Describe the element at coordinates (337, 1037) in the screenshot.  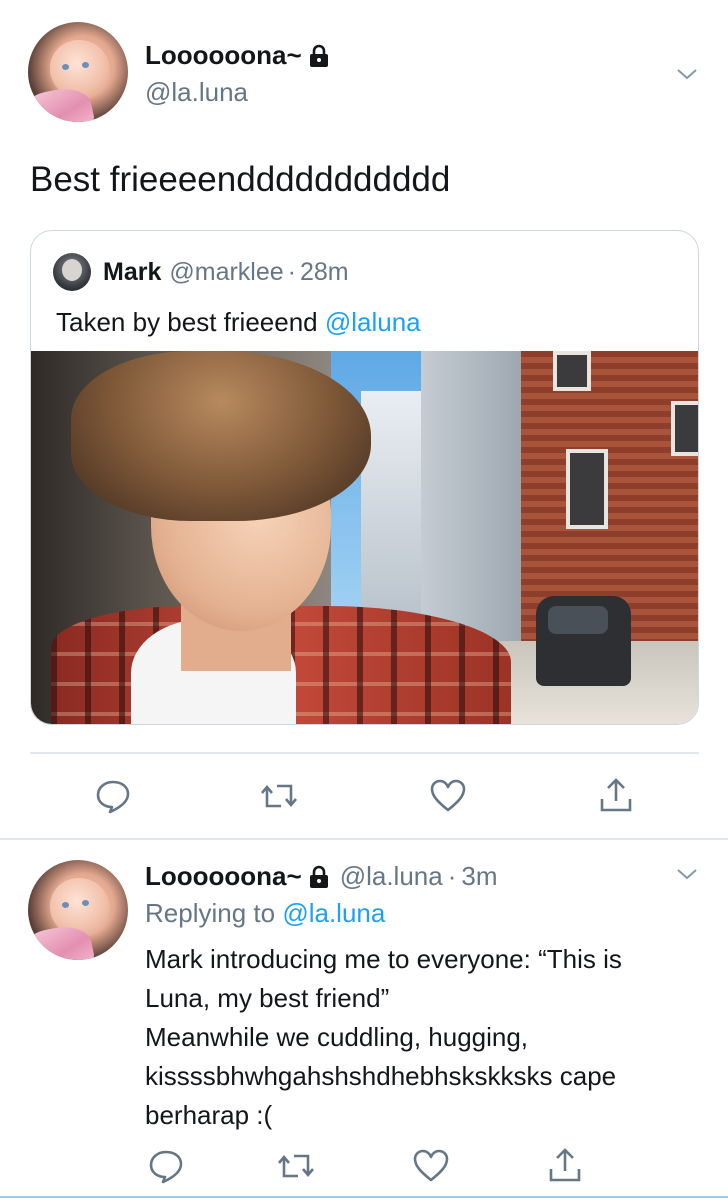
I see `reply-text-line: Meanwhile we cuddling, hugging,` at that location.